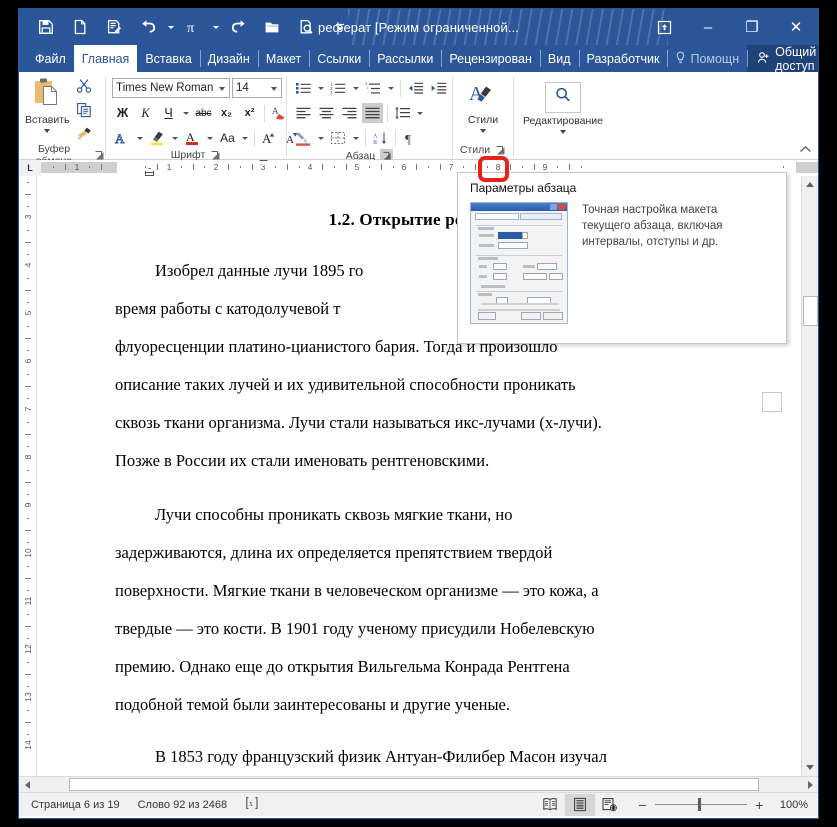 This screenshot has width=837, height=827. Describe the element at coordinates (810, 785) in the screenshot. I see `scroll-right-button` at that location.